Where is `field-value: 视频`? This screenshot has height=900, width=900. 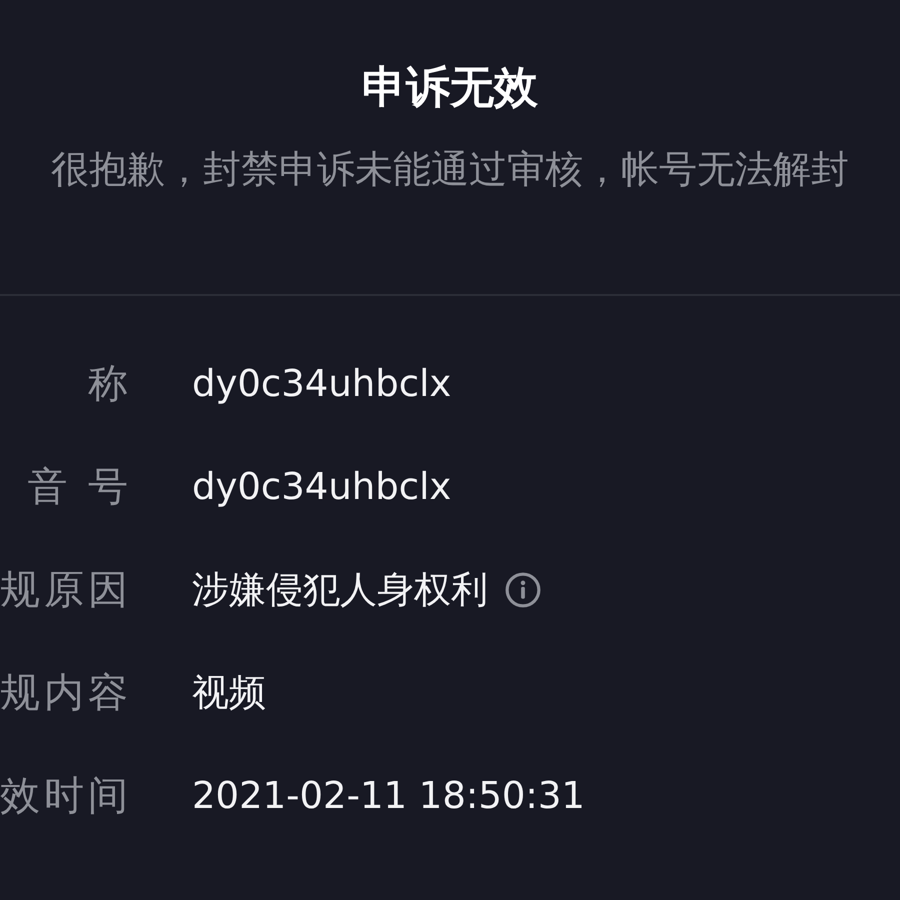 field-value: 视频 is located at coordinates (229, 693).